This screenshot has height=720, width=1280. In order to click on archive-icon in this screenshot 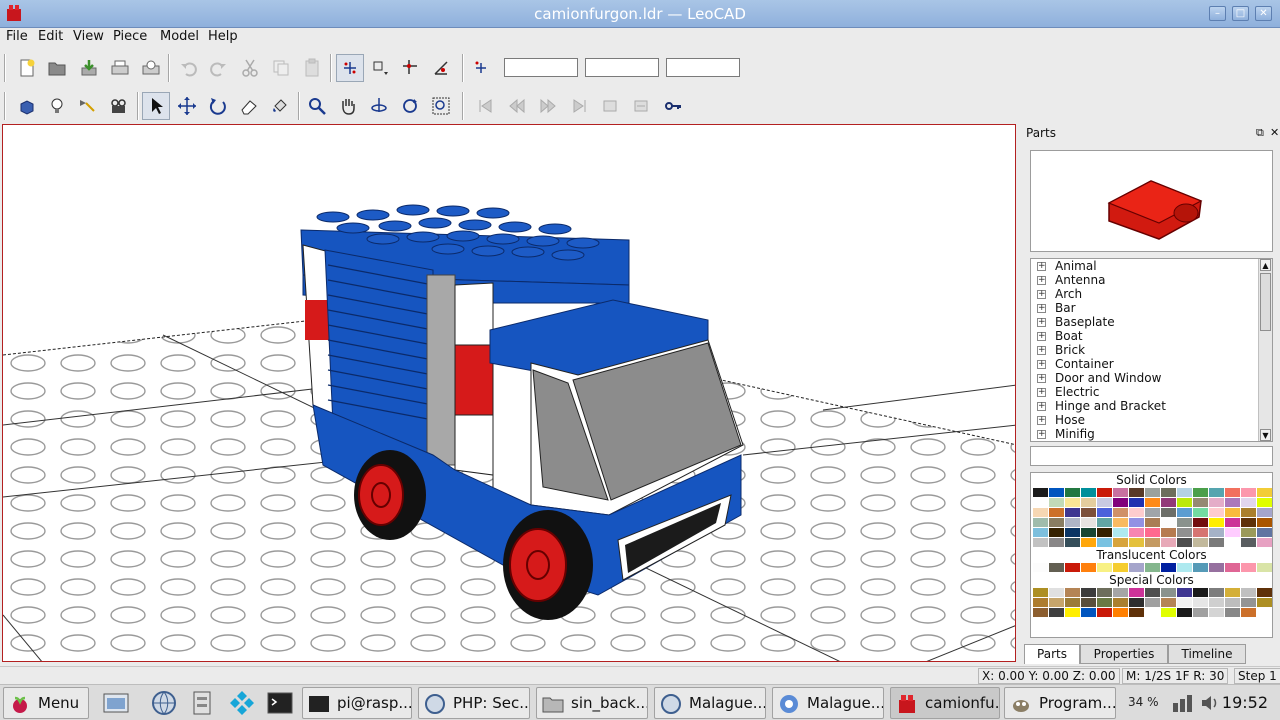, I will do `click(202, 703)`.